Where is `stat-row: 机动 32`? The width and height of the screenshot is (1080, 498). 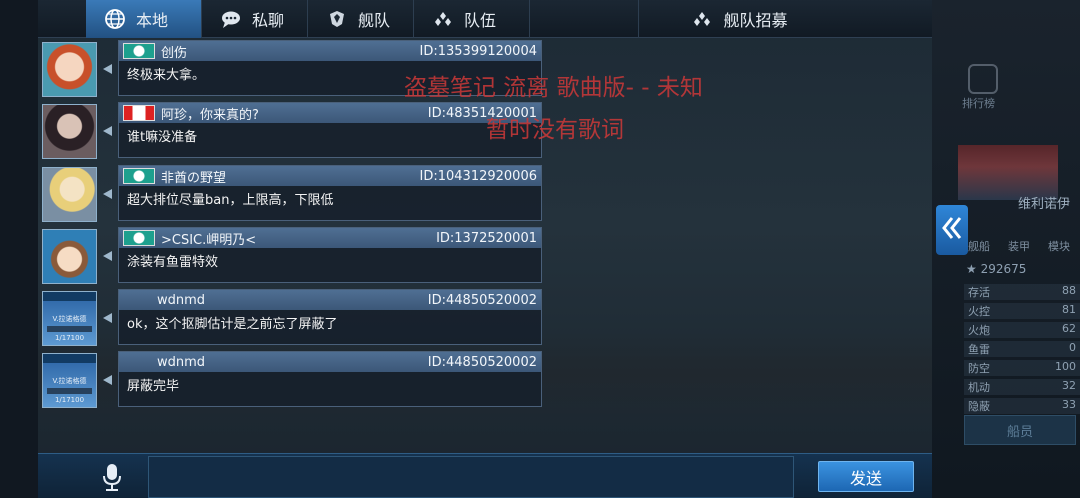 stat-row: 机动 32 is located at coordinates (1022, 387).